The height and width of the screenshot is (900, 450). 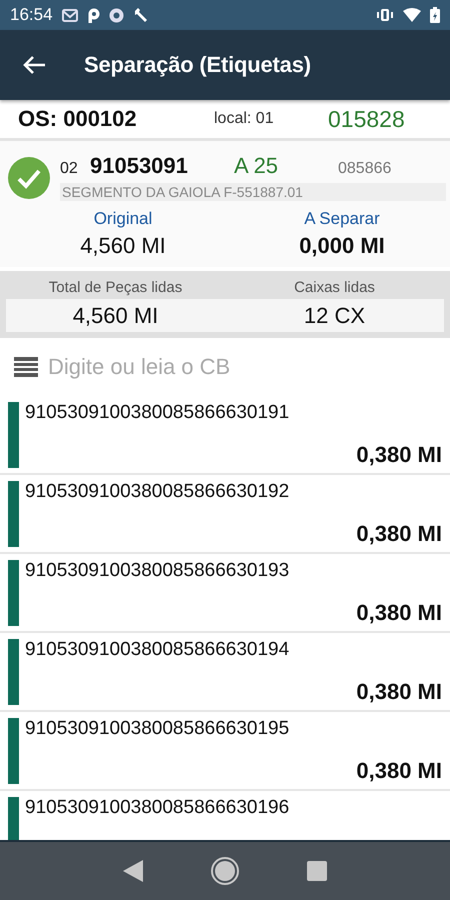 What do you see at coordinates (435, 15) in the screenshot?
I see `battery-icon` at bounding box center [435, 15].